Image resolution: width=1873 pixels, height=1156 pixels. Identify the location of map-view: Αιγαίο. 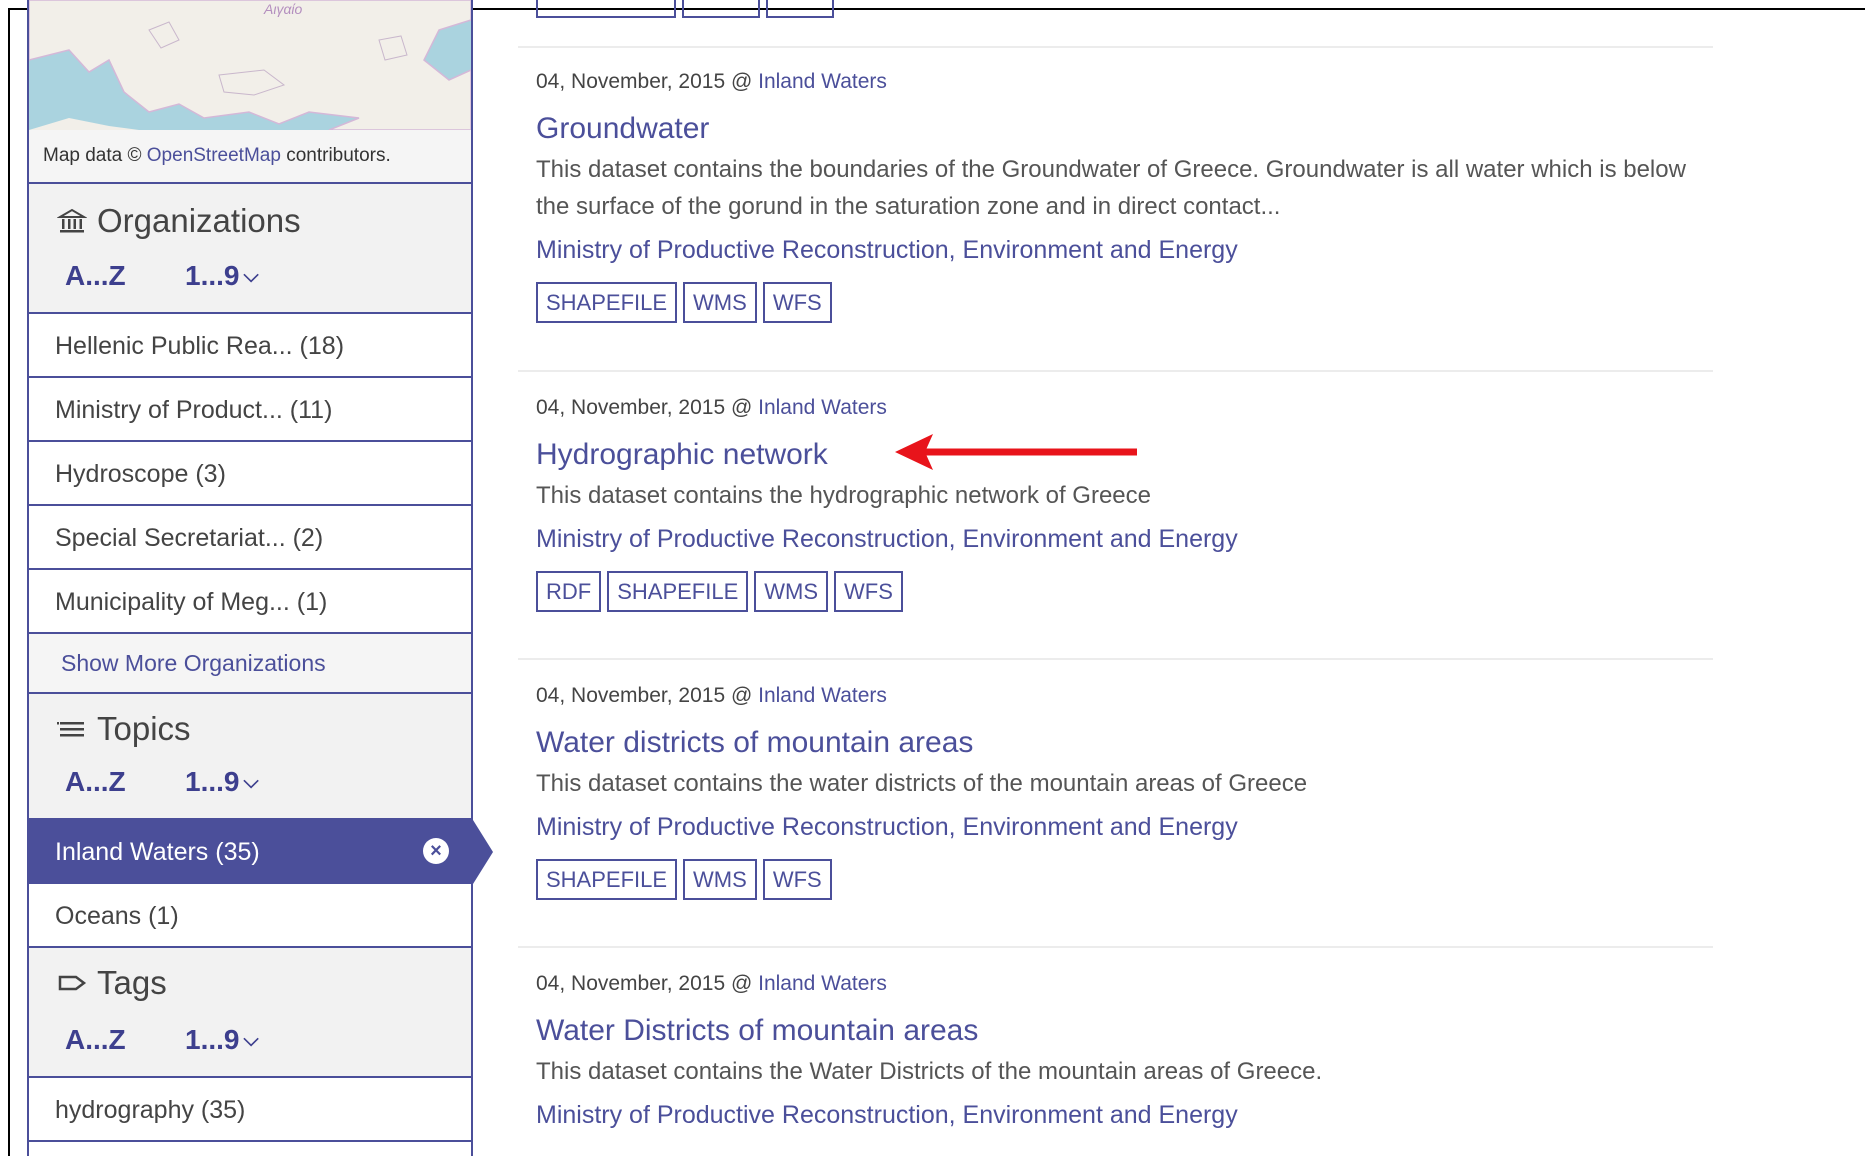
(250, 65).